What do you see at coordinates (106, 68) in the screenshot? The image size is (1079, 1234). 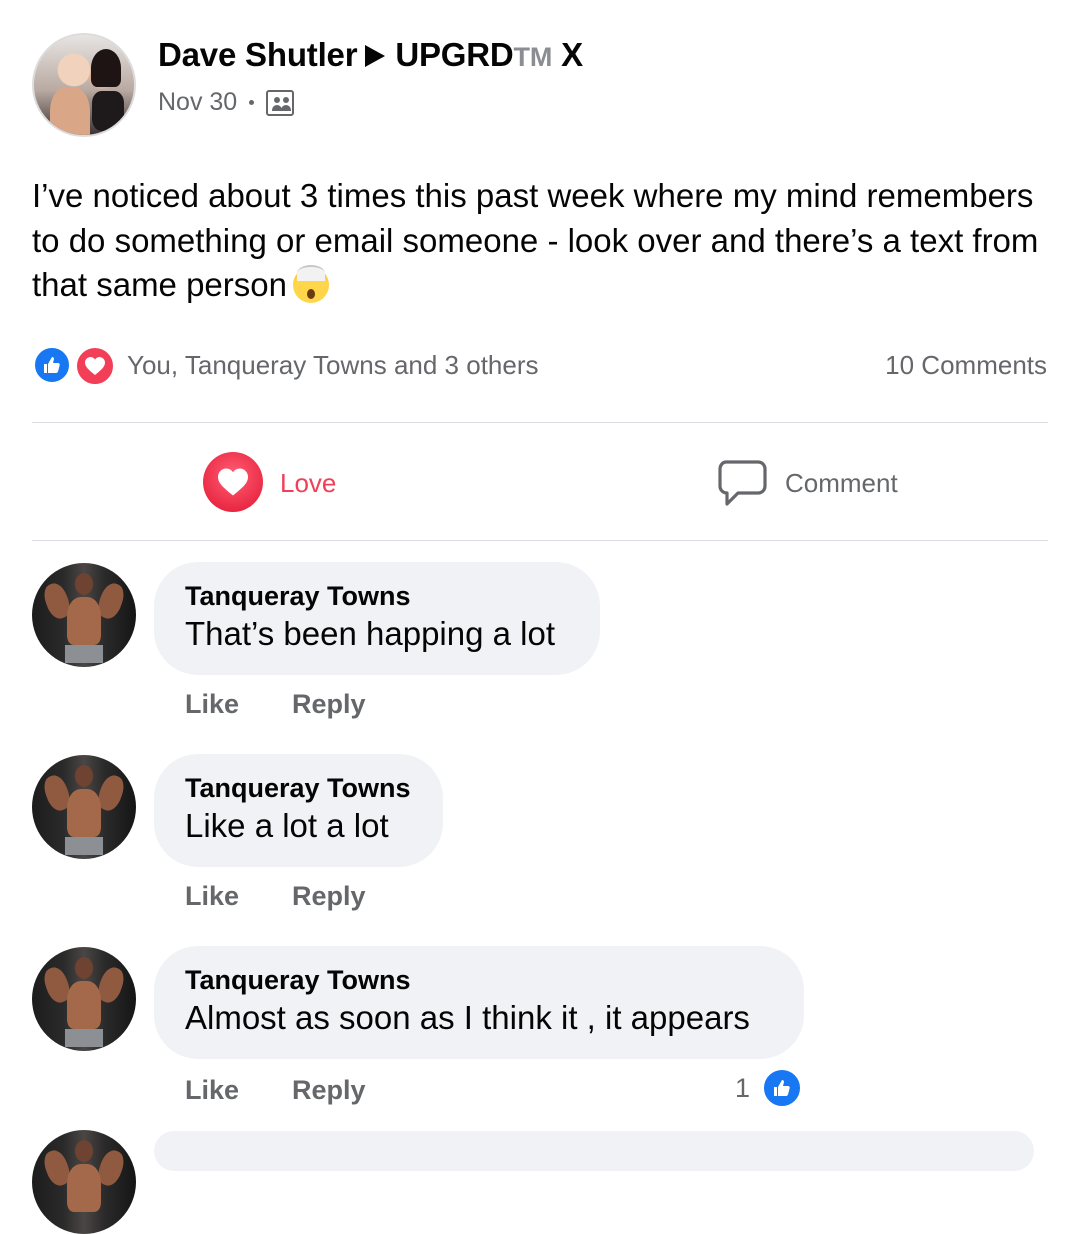 I see `avatar-hair` at bounding box center [106, 68].